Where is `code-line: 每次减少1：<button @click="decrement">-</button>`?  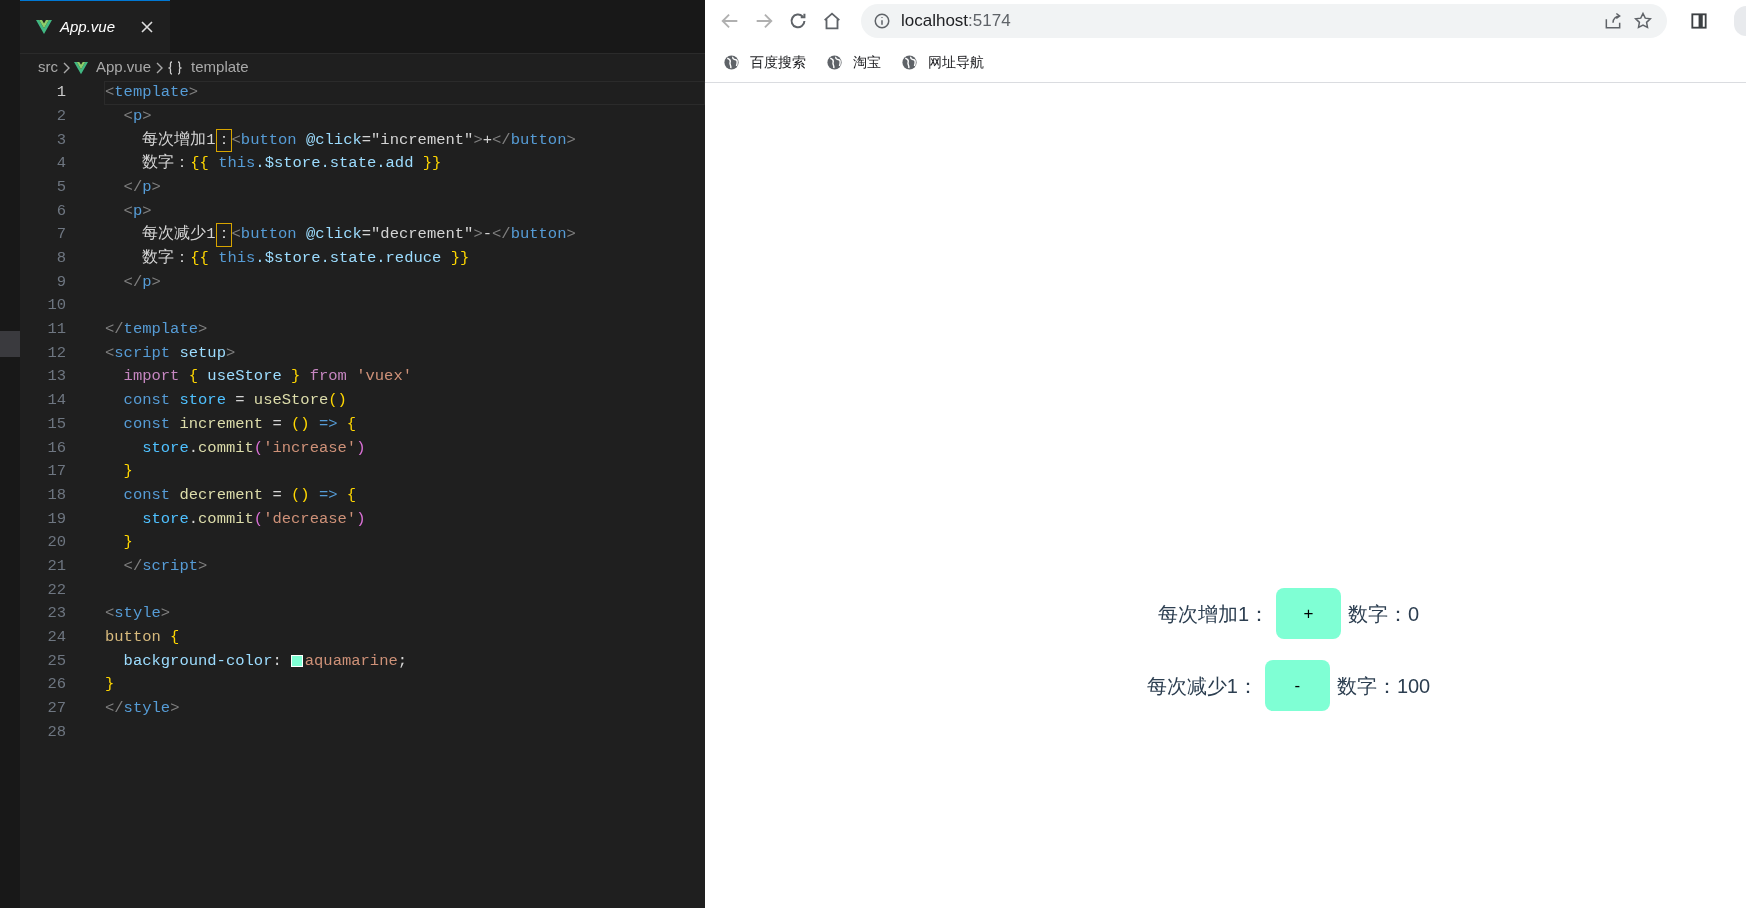 code-line: 每次减少1：<button @click="decrement">-</button> is located at coordinates (404, 235).